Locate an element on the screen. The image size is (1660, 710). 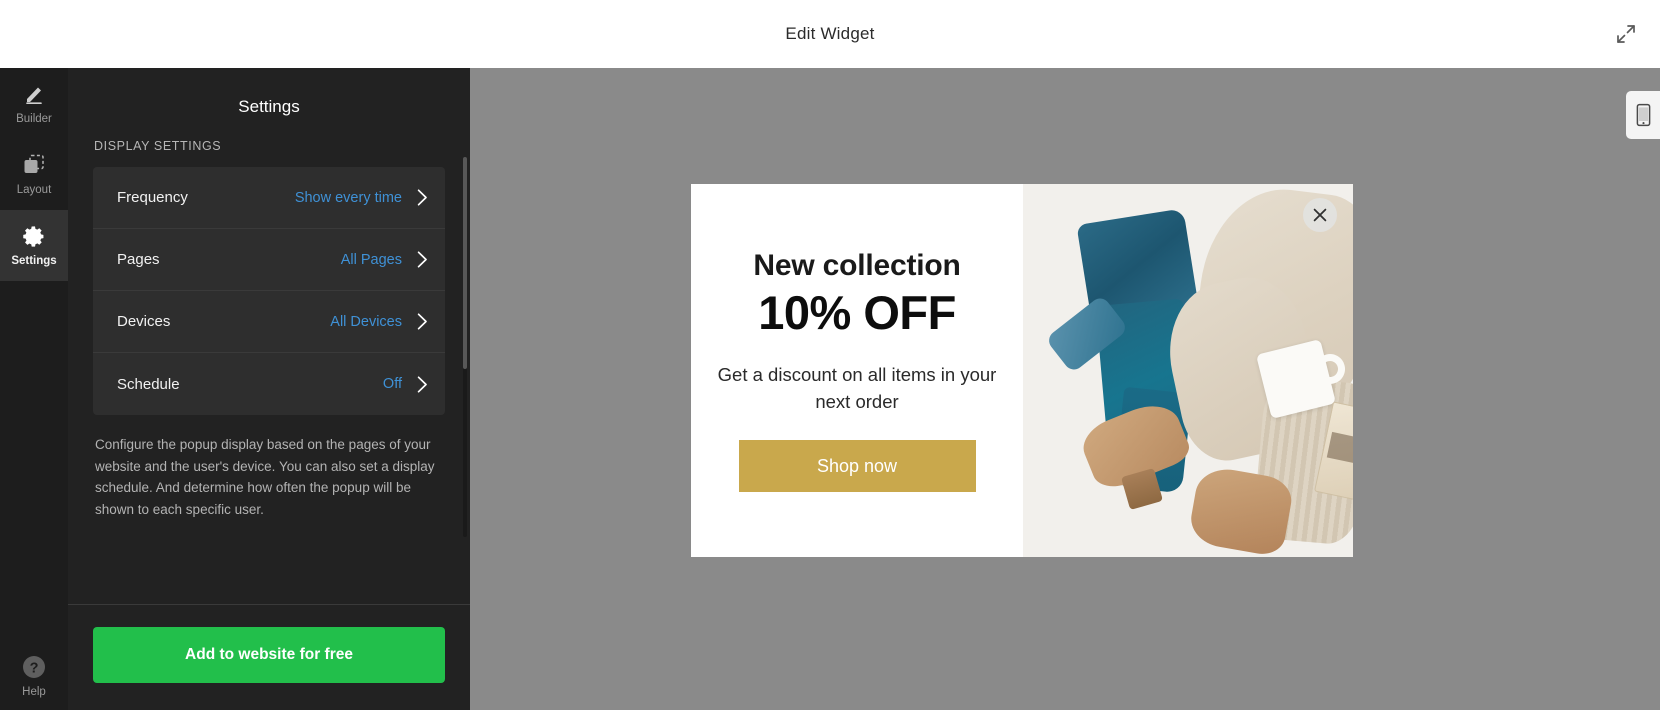
row-value: All Devices is located at coordinates (366, 321).